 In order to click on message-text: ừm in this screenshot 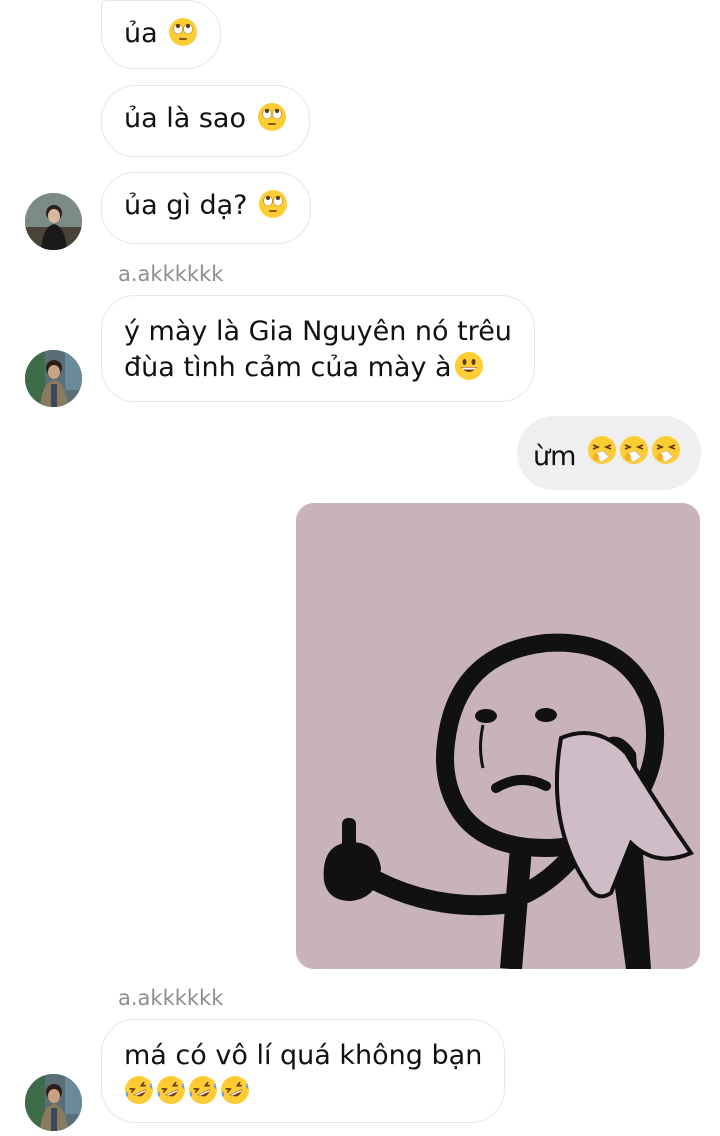, I will do `click(554, 456)`.